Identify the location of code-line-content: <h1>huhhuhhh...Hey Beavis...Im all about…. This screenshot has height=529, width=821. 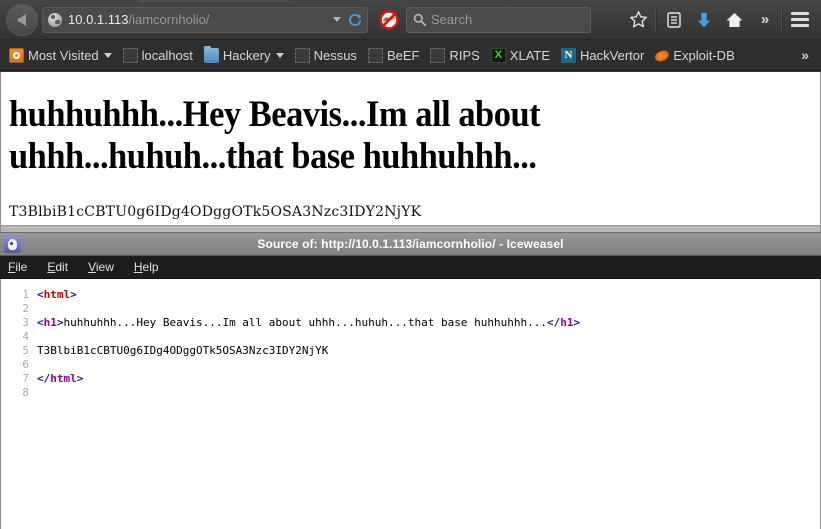
(308, 323).